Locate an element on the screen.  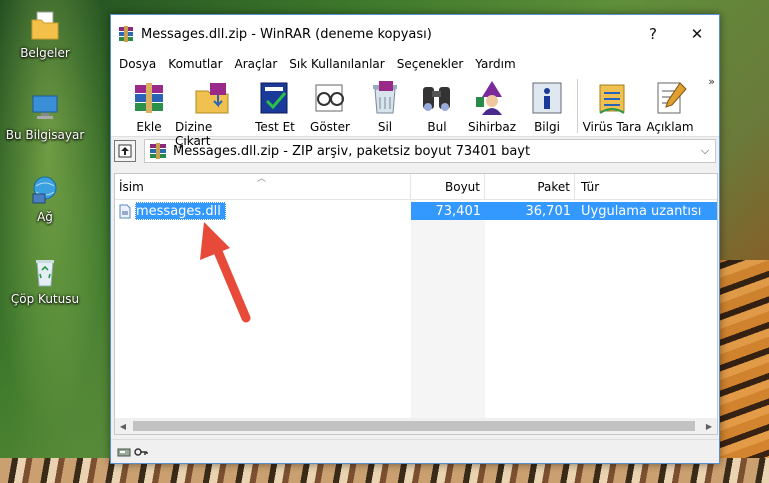
toolbar-test-button: Test Et is located at coordinates (275, 106).